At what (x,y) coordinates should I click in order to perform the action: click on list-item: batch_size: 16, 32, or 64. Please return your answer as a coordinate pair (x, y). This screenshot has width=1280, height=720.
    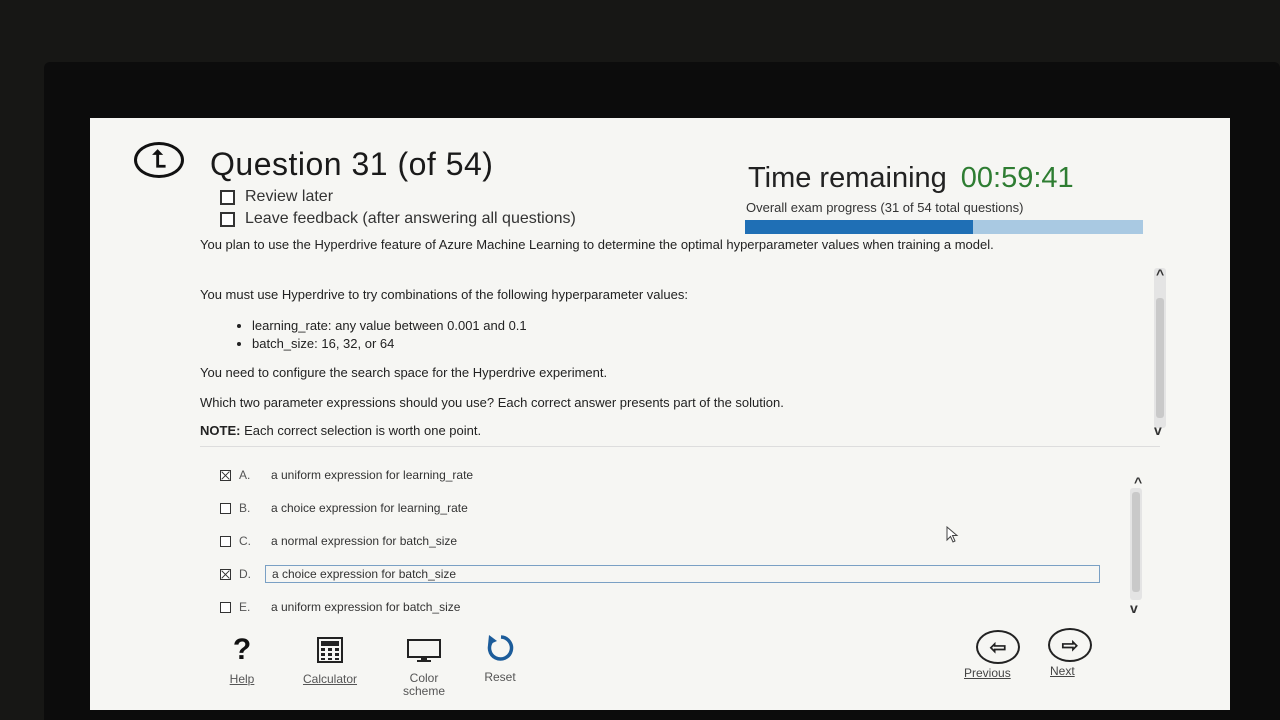
    Looking at the image, I should click on (389, 343).